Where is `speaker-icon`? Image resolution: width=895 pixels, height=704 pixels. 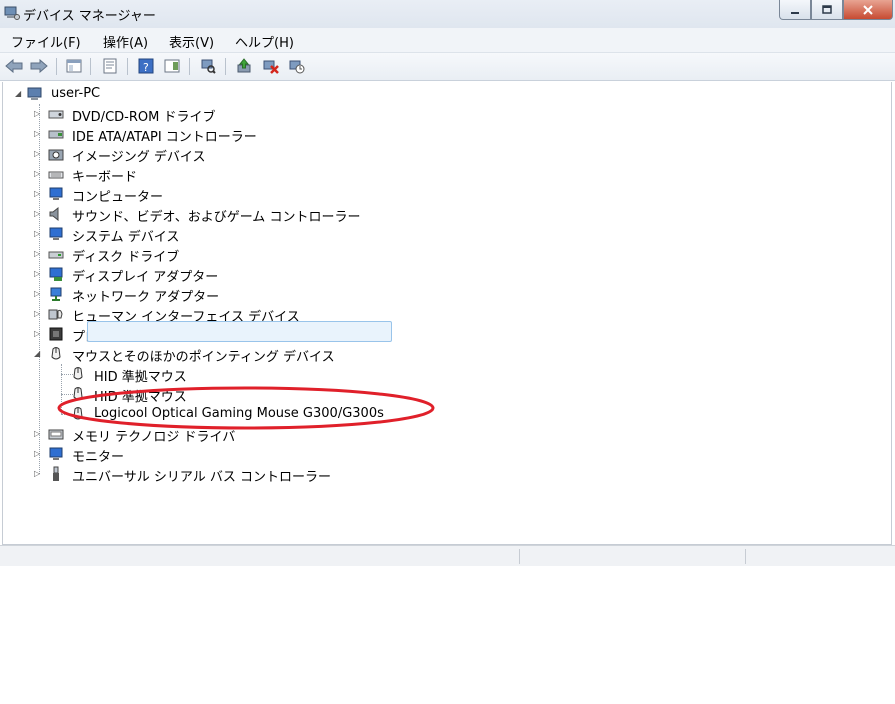 speaker-icon is located at coordinates (54, 214).